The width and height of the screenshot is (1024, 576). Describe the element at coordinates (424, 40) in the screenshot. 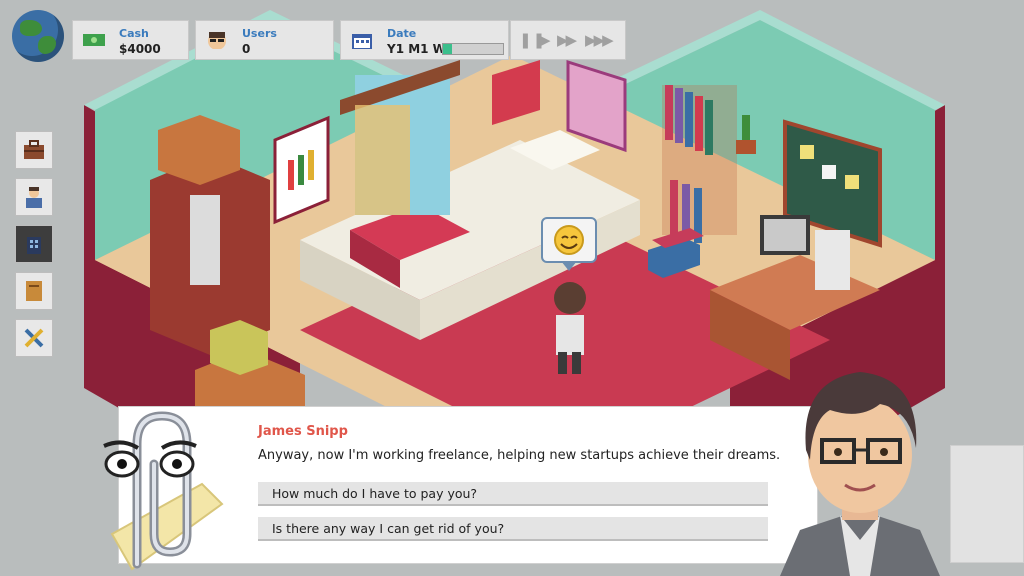

I see `date-panel: Date Y1 M1 W` at that location.